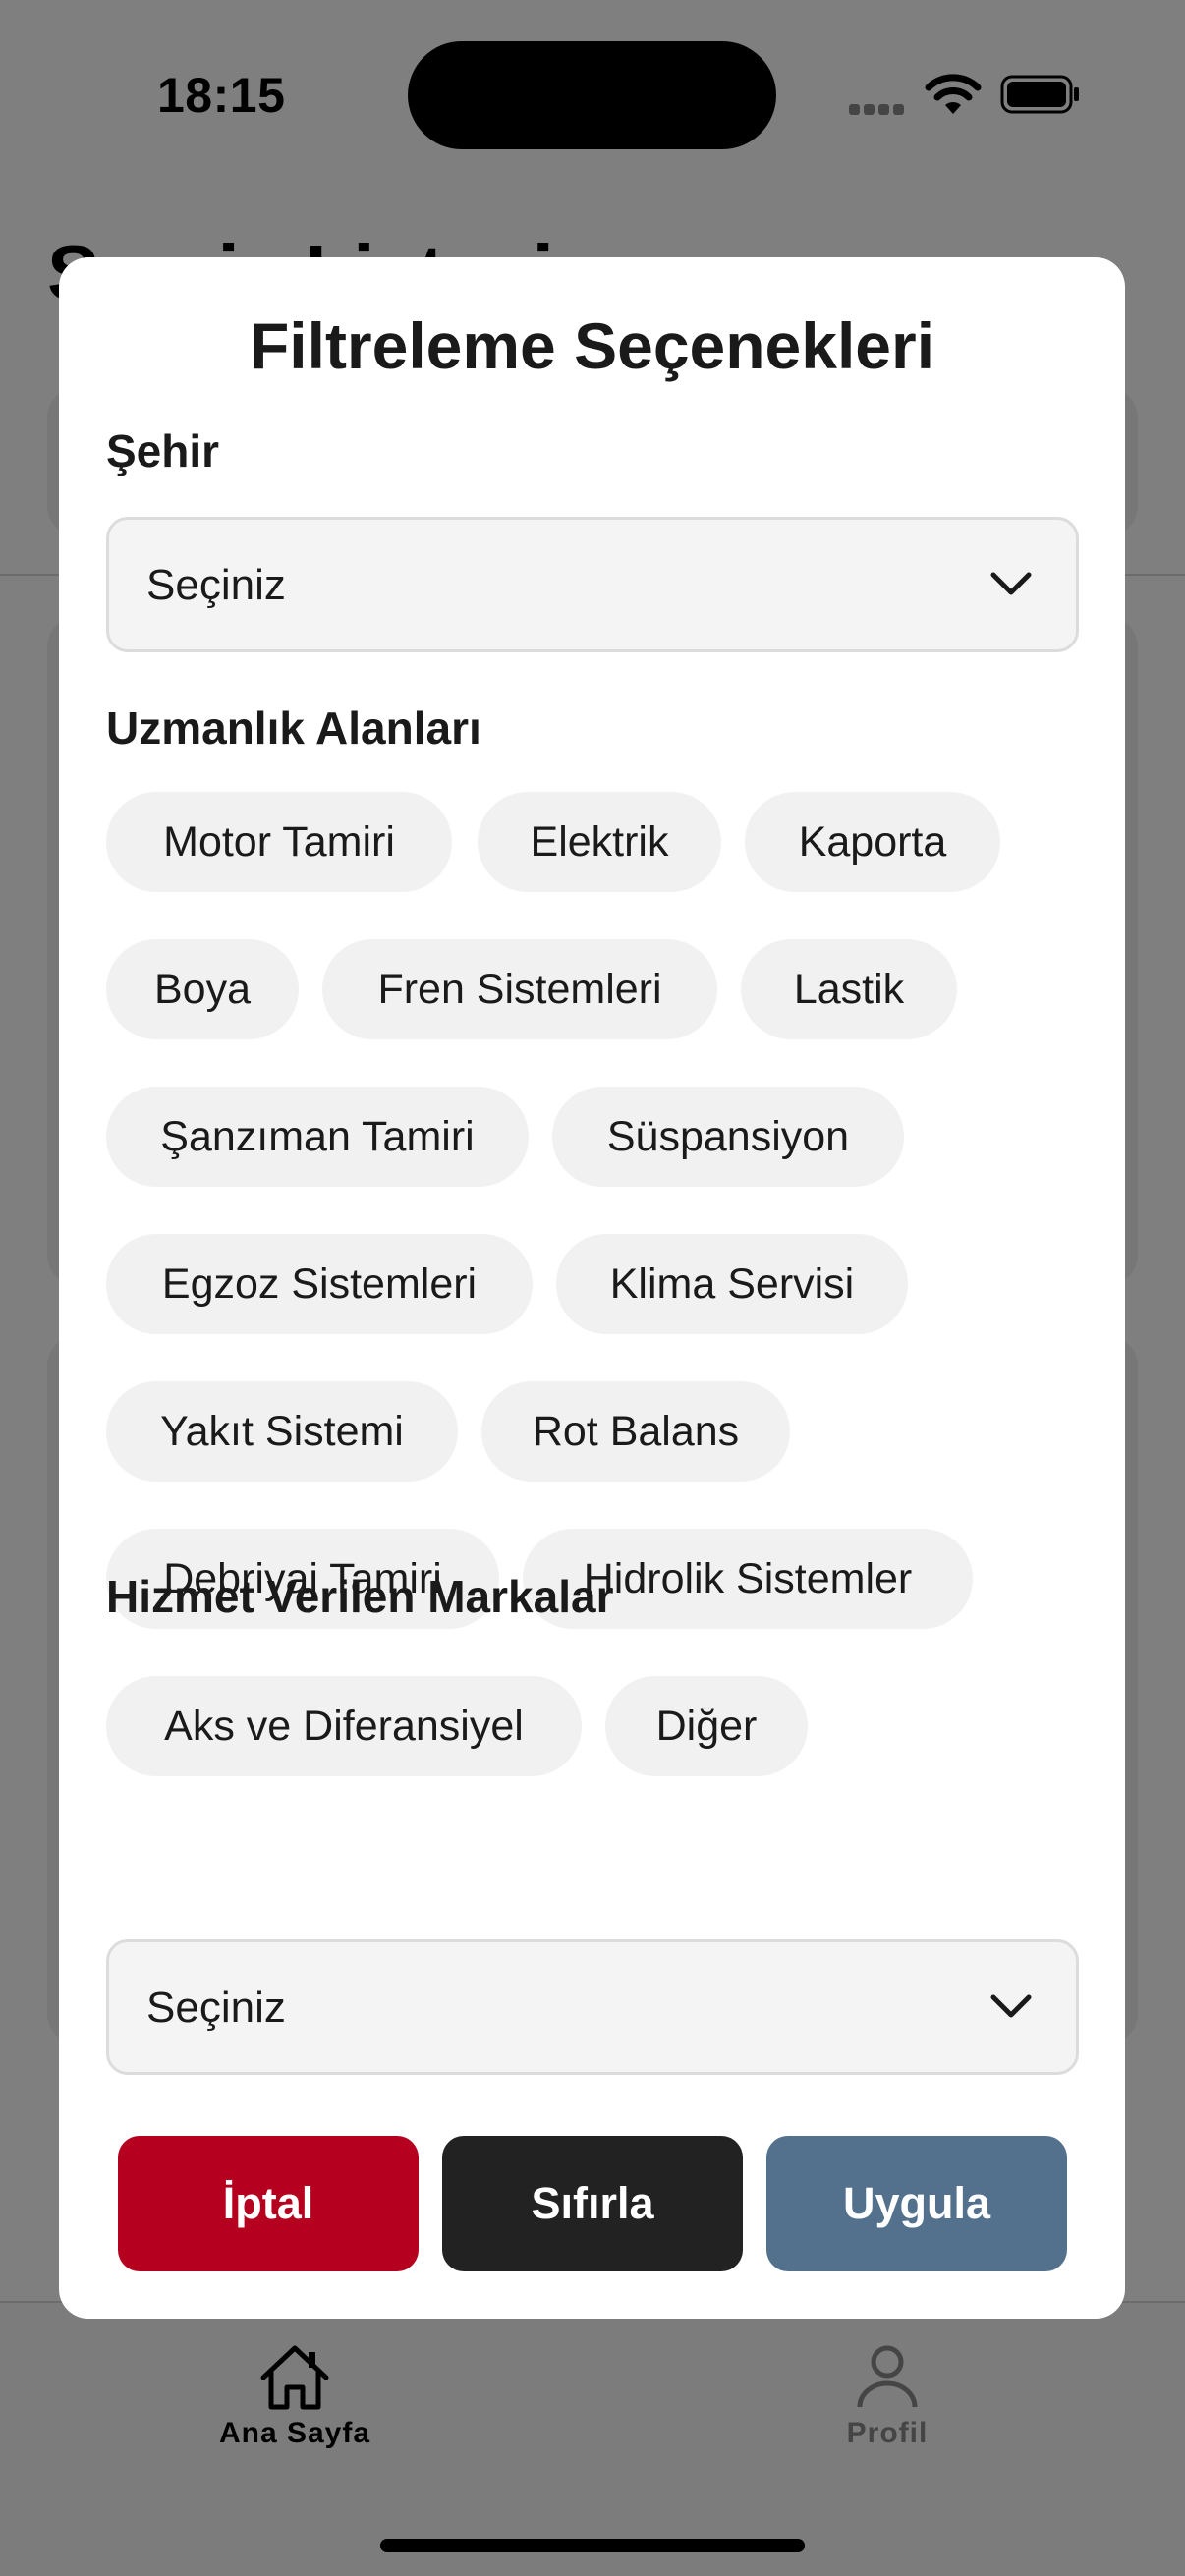  I want to click on city-select: Seçiniz, so click(592, 584).